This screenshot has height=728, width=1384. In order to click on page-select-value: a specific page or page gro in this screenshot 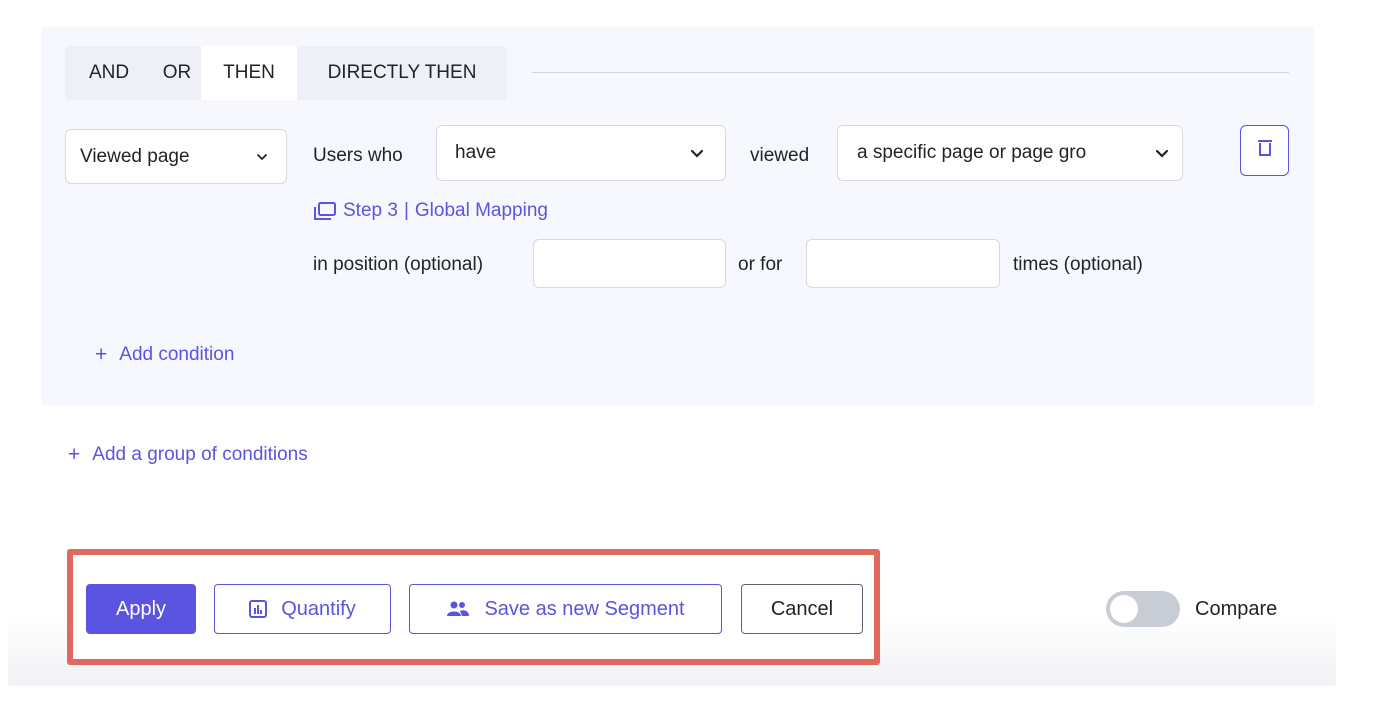, I will do `click(972, 152)`.